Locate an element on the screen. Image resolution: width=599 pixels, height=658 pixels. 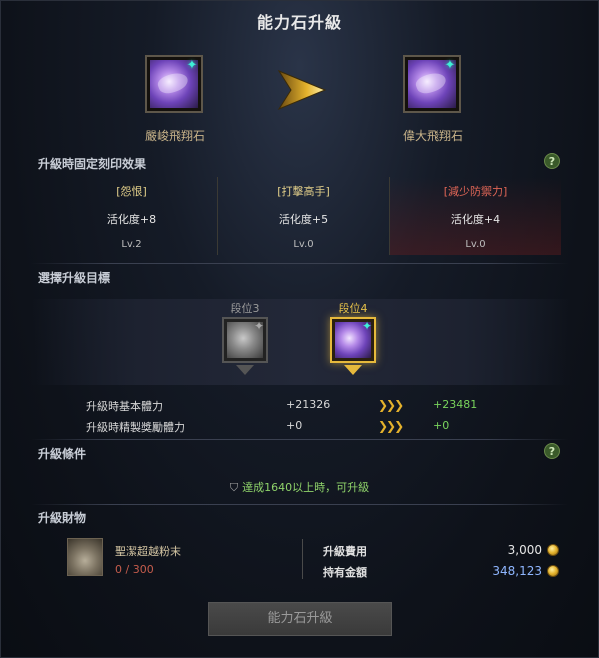
stat-current: +21326 is located at coordinates (308, 404).